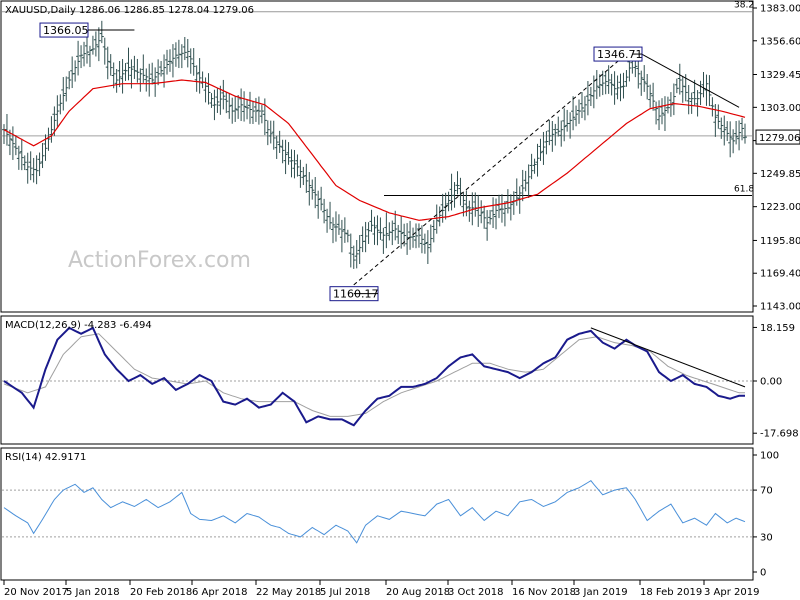  I want to click on macd-tick-label: 0.00, so click(771, 382).